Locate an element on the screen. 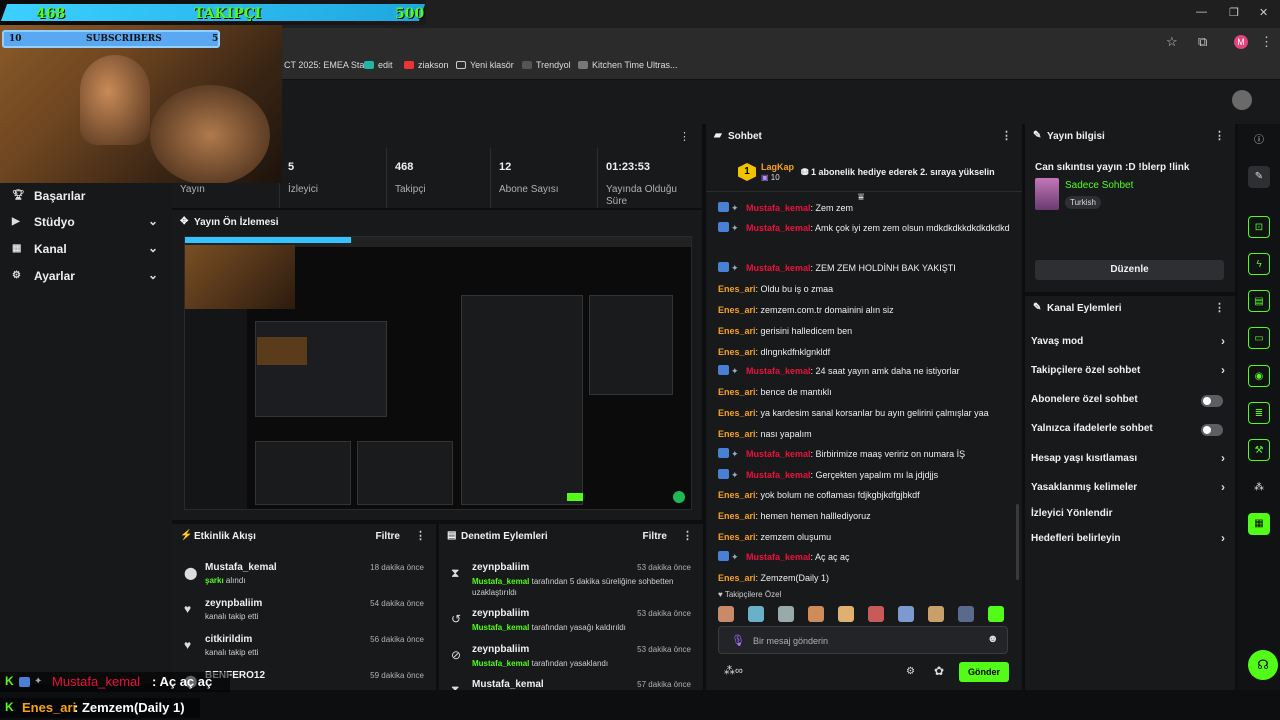  moderation-menu-icon: ⋮ is located at coordinates (687, 535).